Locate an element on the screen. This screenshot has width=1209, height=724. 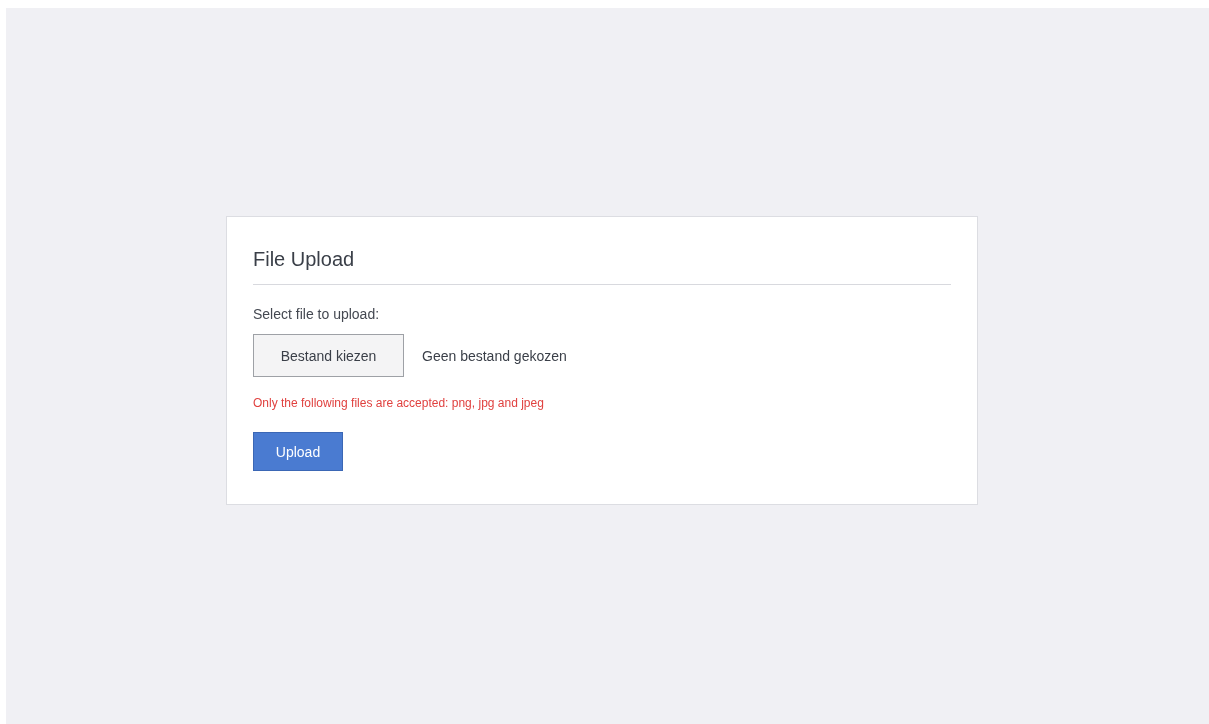
card-title: File Upload is located at coordinates (304, 259).